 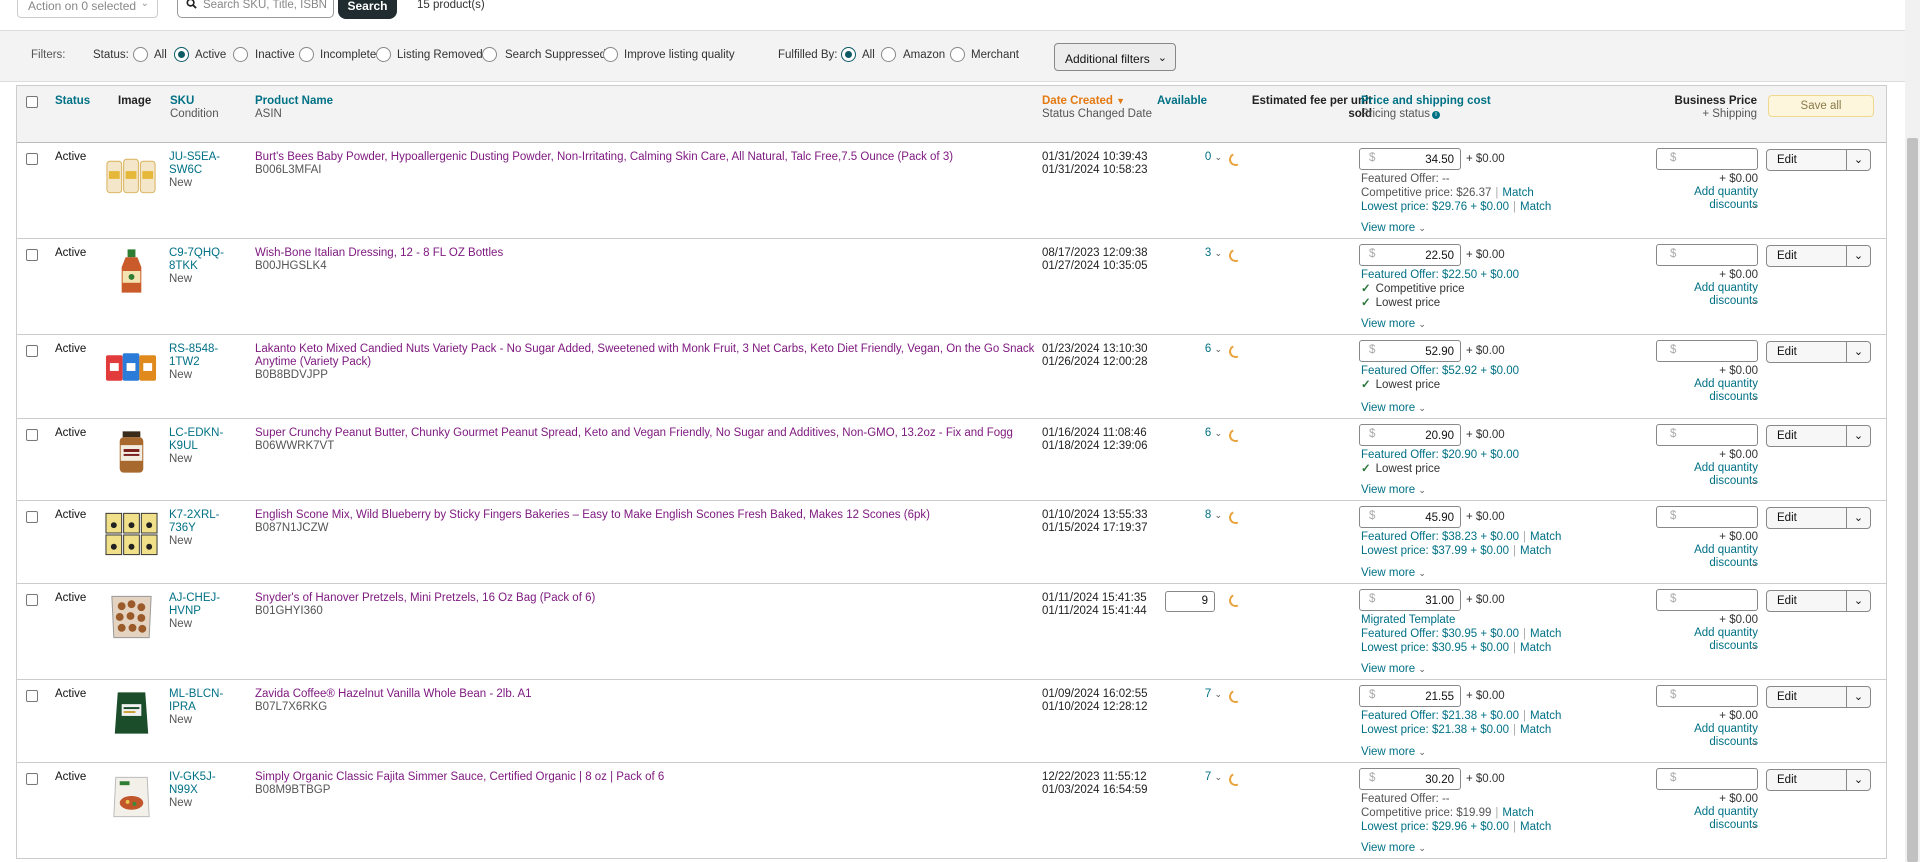 I want to click on col-status: Status, so click(x=72, y=101).